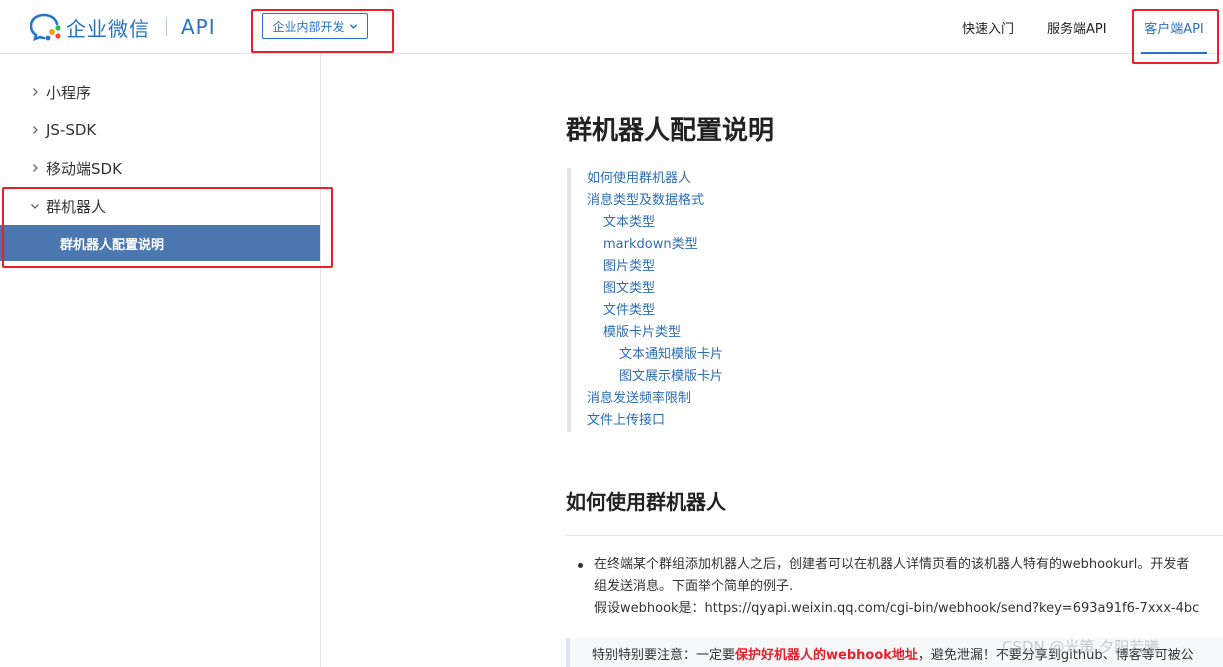 The height and width of the screenshot is (667, 1223). I want to click on sidebar-item-label: JS-SDK, so click(71, 130).